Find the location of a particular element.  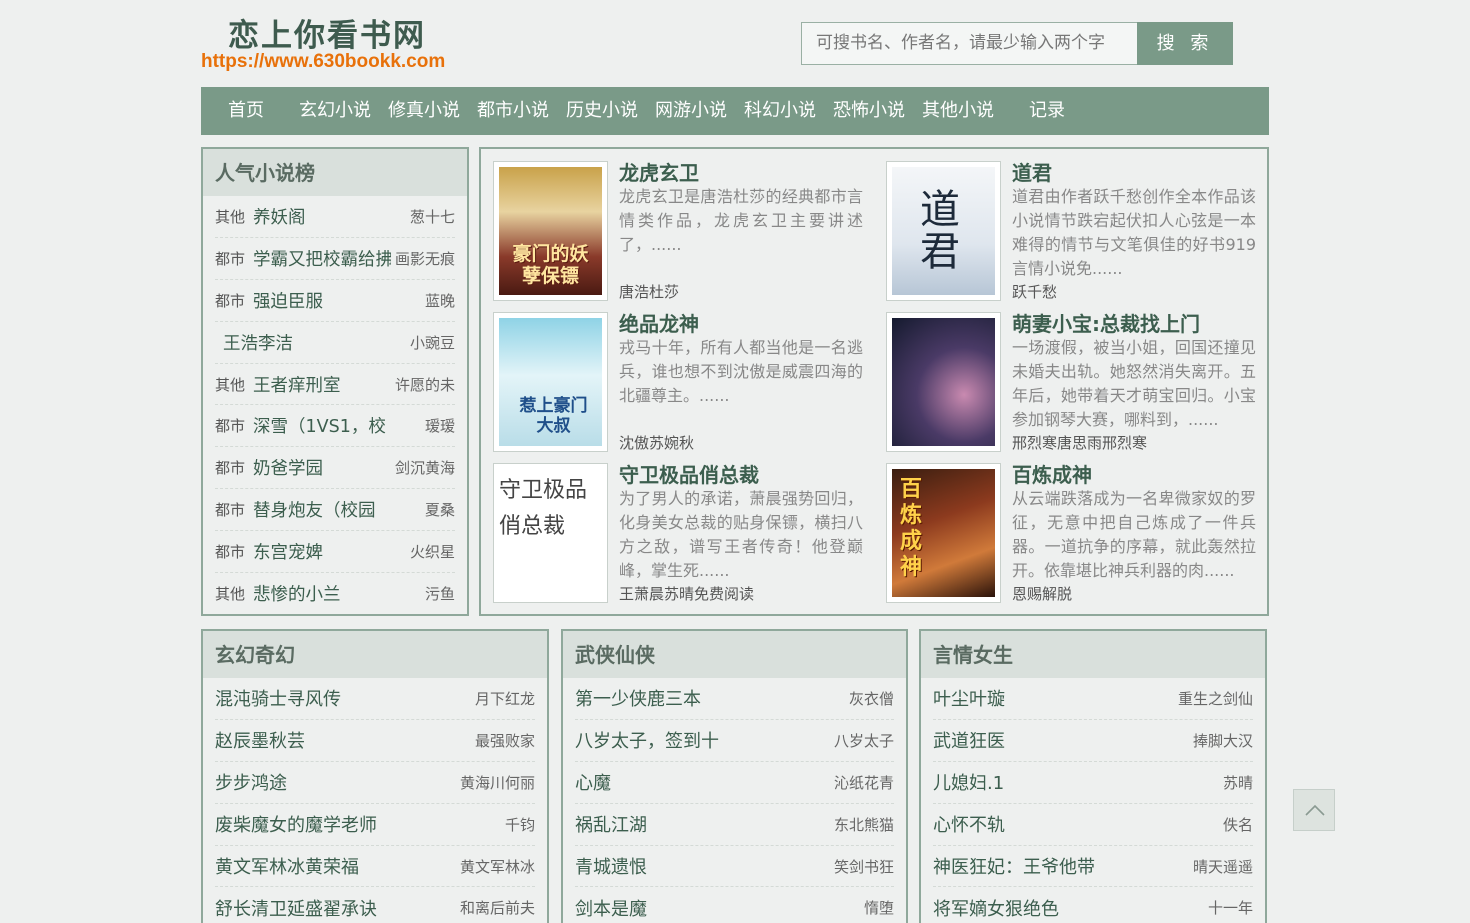

chevron-up-icon is located at coordinates (1315, 810).